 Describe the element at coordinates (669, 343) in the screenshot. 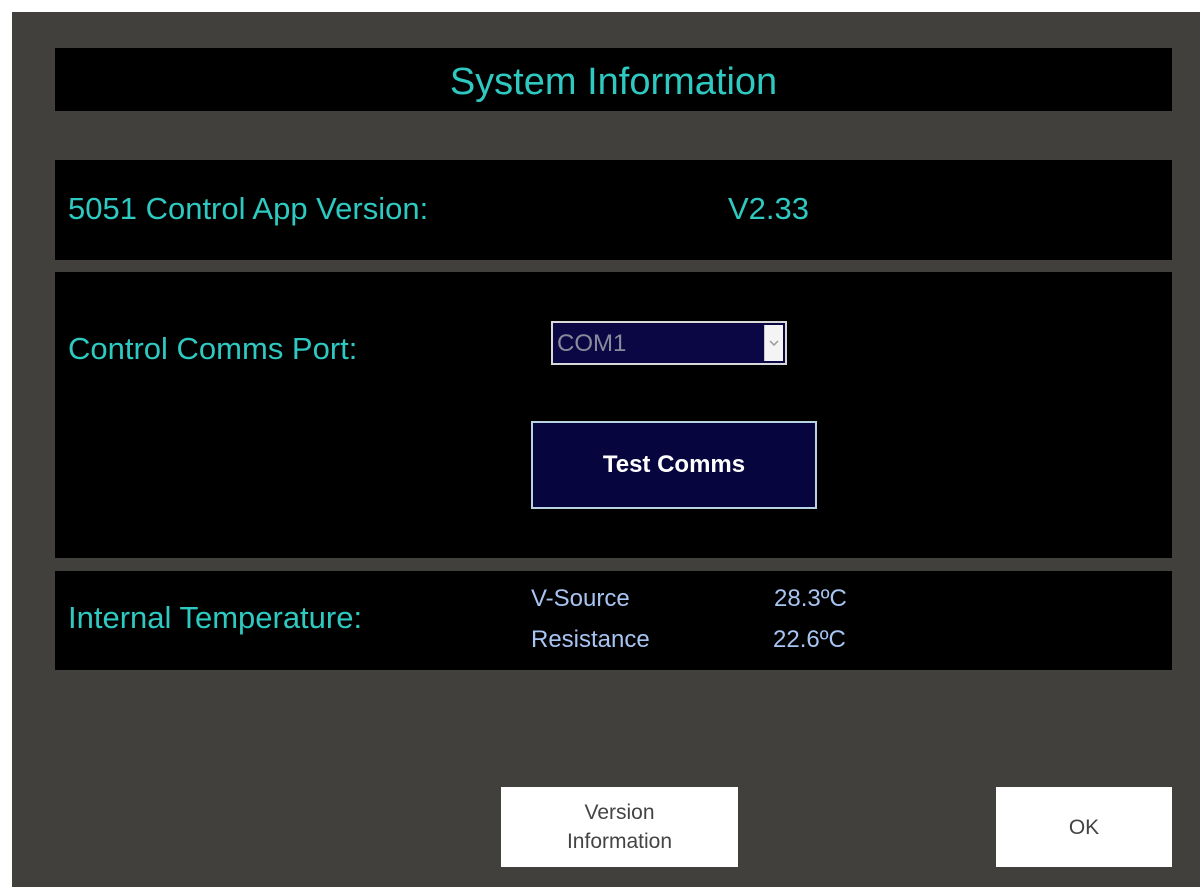

I see `comms-port-select: COM1` at that location.